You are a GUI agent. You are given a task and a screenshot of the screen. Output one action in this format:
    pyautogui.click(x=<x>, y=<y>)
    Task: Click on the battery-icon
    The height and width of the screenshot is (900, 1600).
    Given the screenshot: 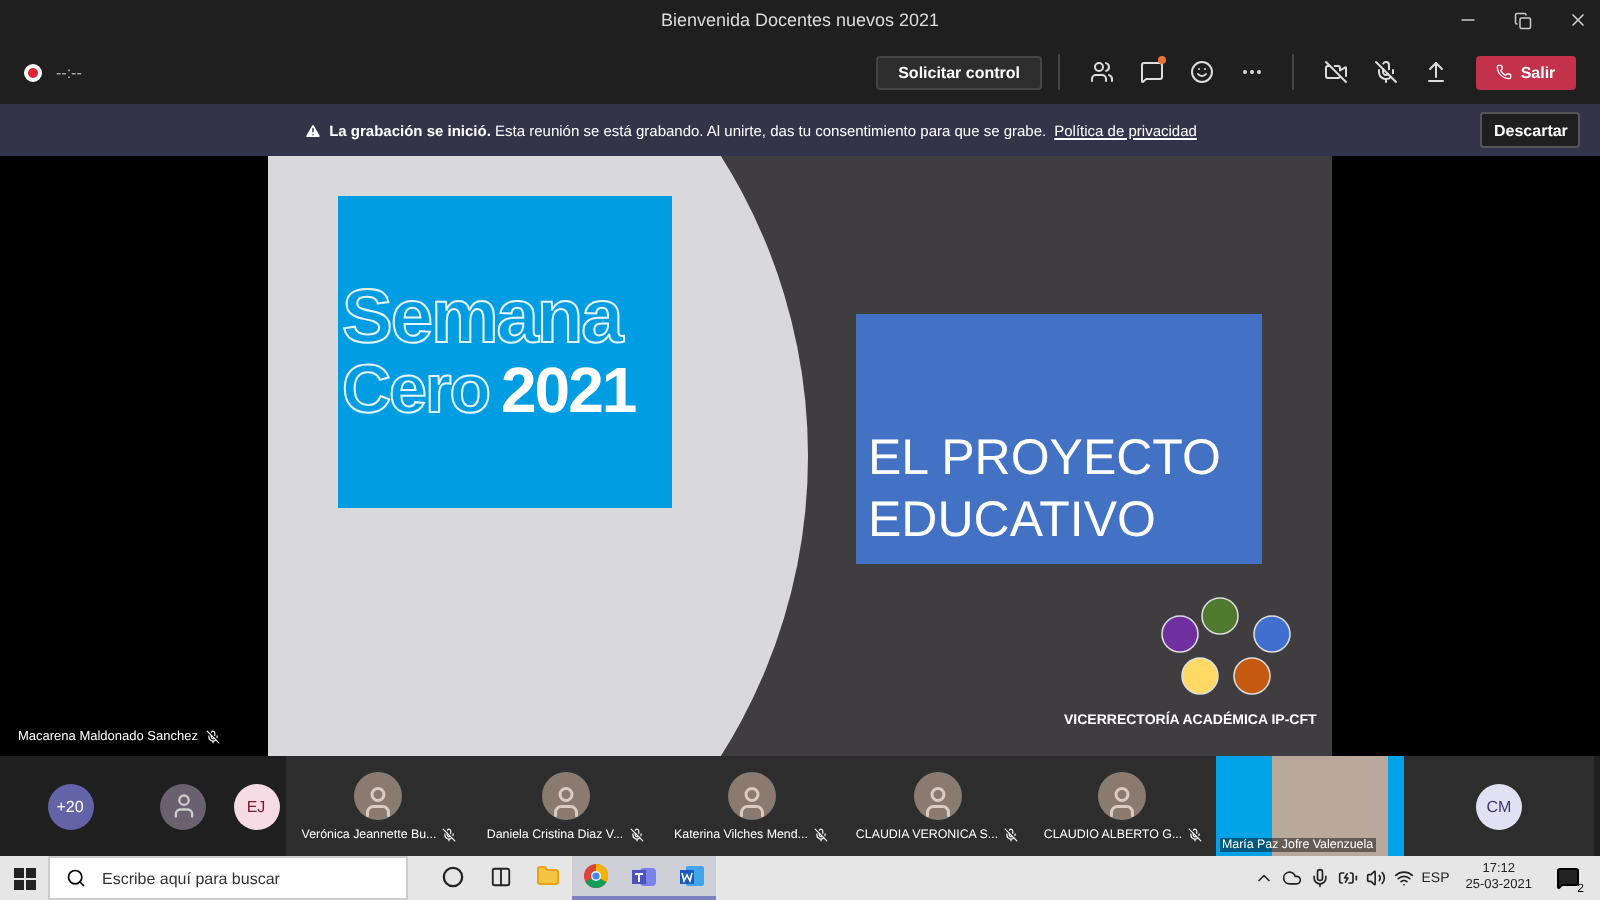 What is the action you would take?
    pyautogui.click(x=1347, y=878)
    